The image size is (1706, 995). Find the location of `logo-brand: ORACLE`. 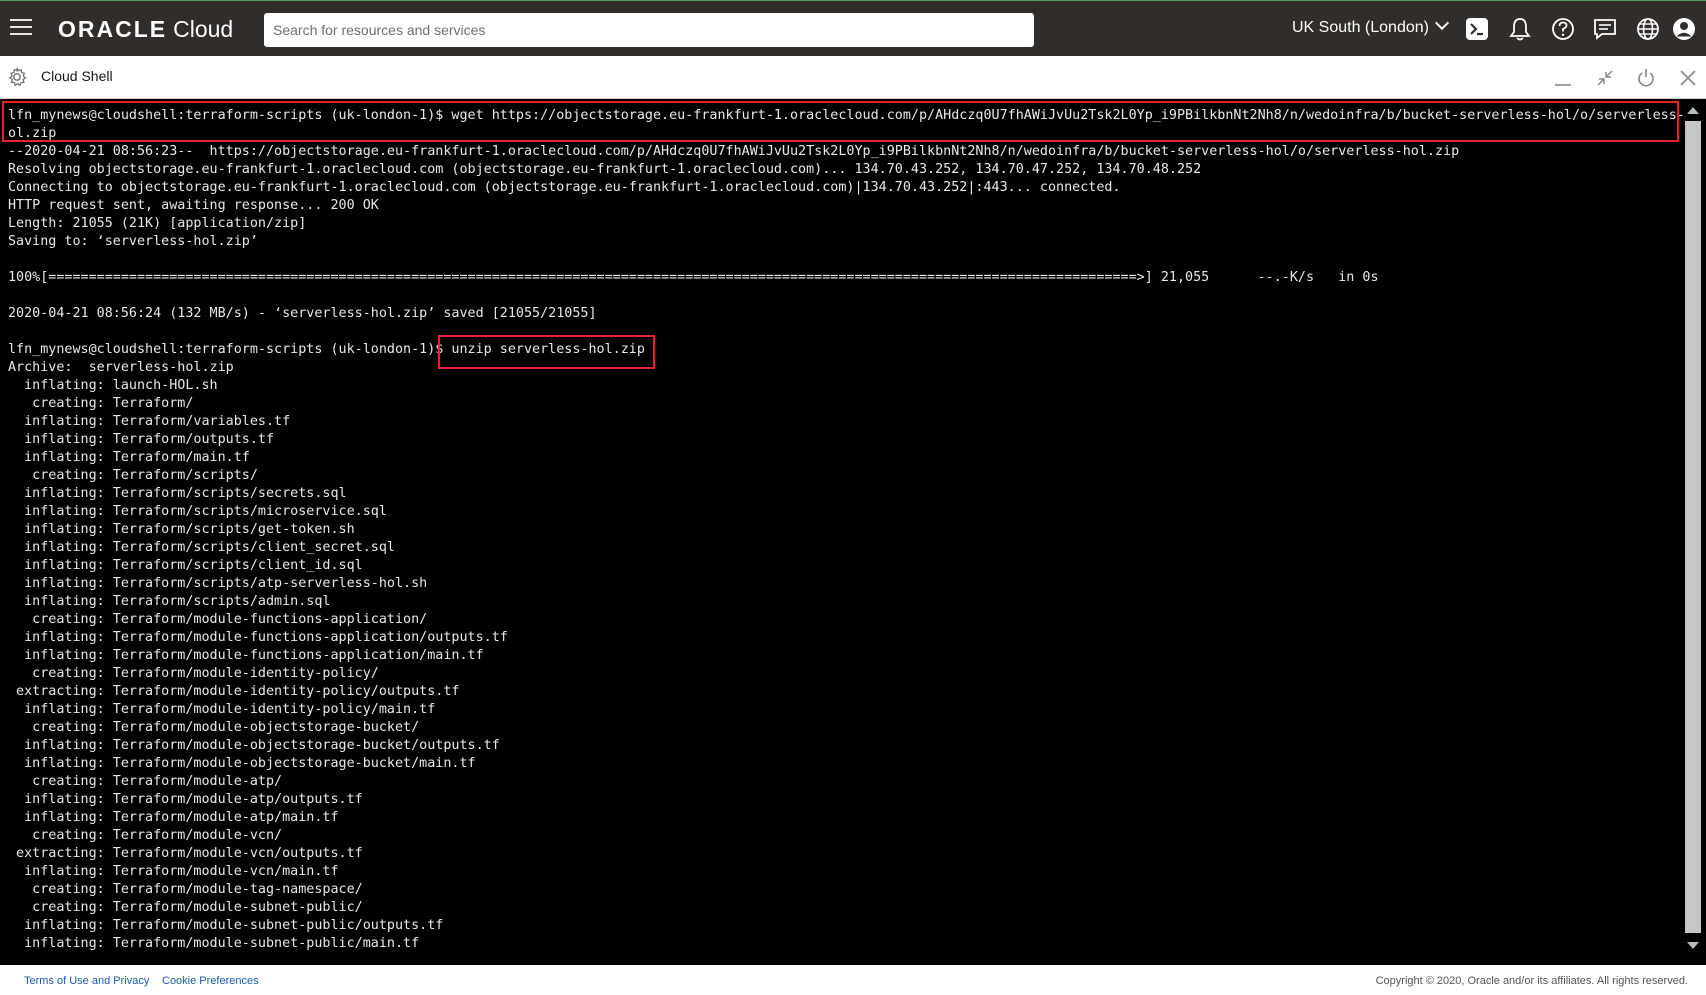

logo-brand: ORACLE is located at coordinates (113, 29).